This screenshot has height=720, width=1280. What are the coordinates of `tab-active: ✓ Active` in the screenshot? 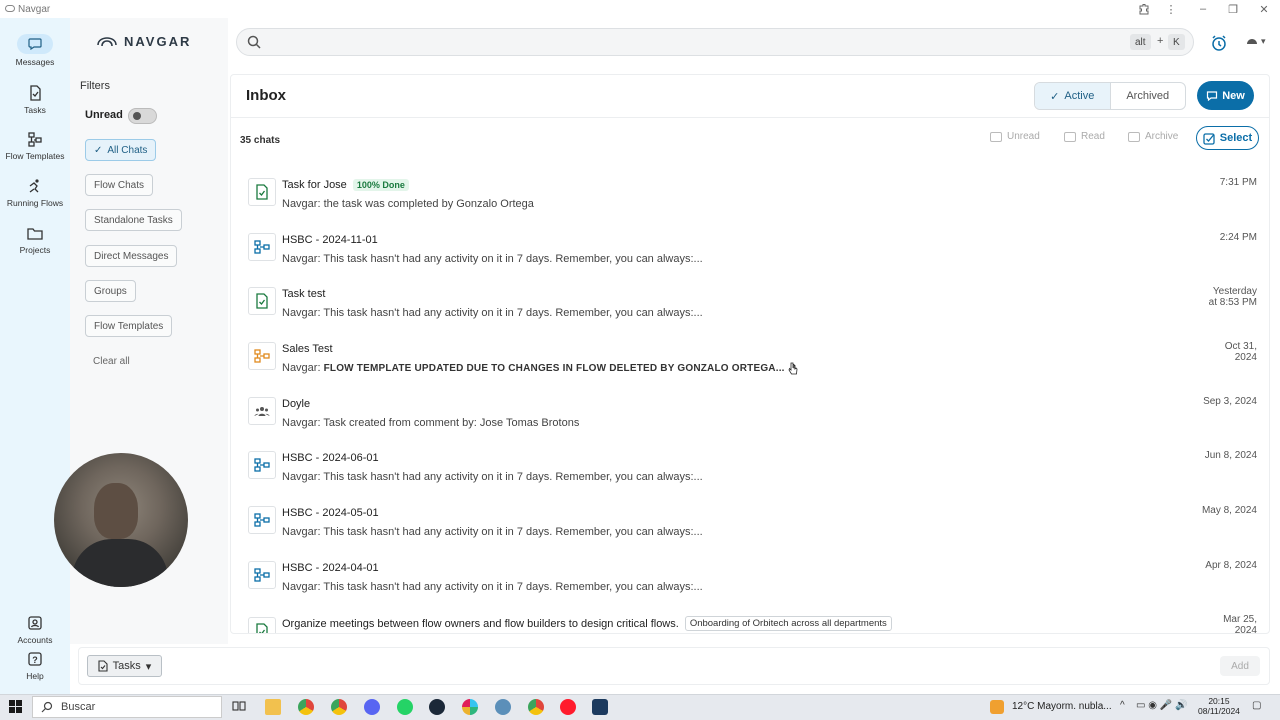 It's located at (1073, 96).